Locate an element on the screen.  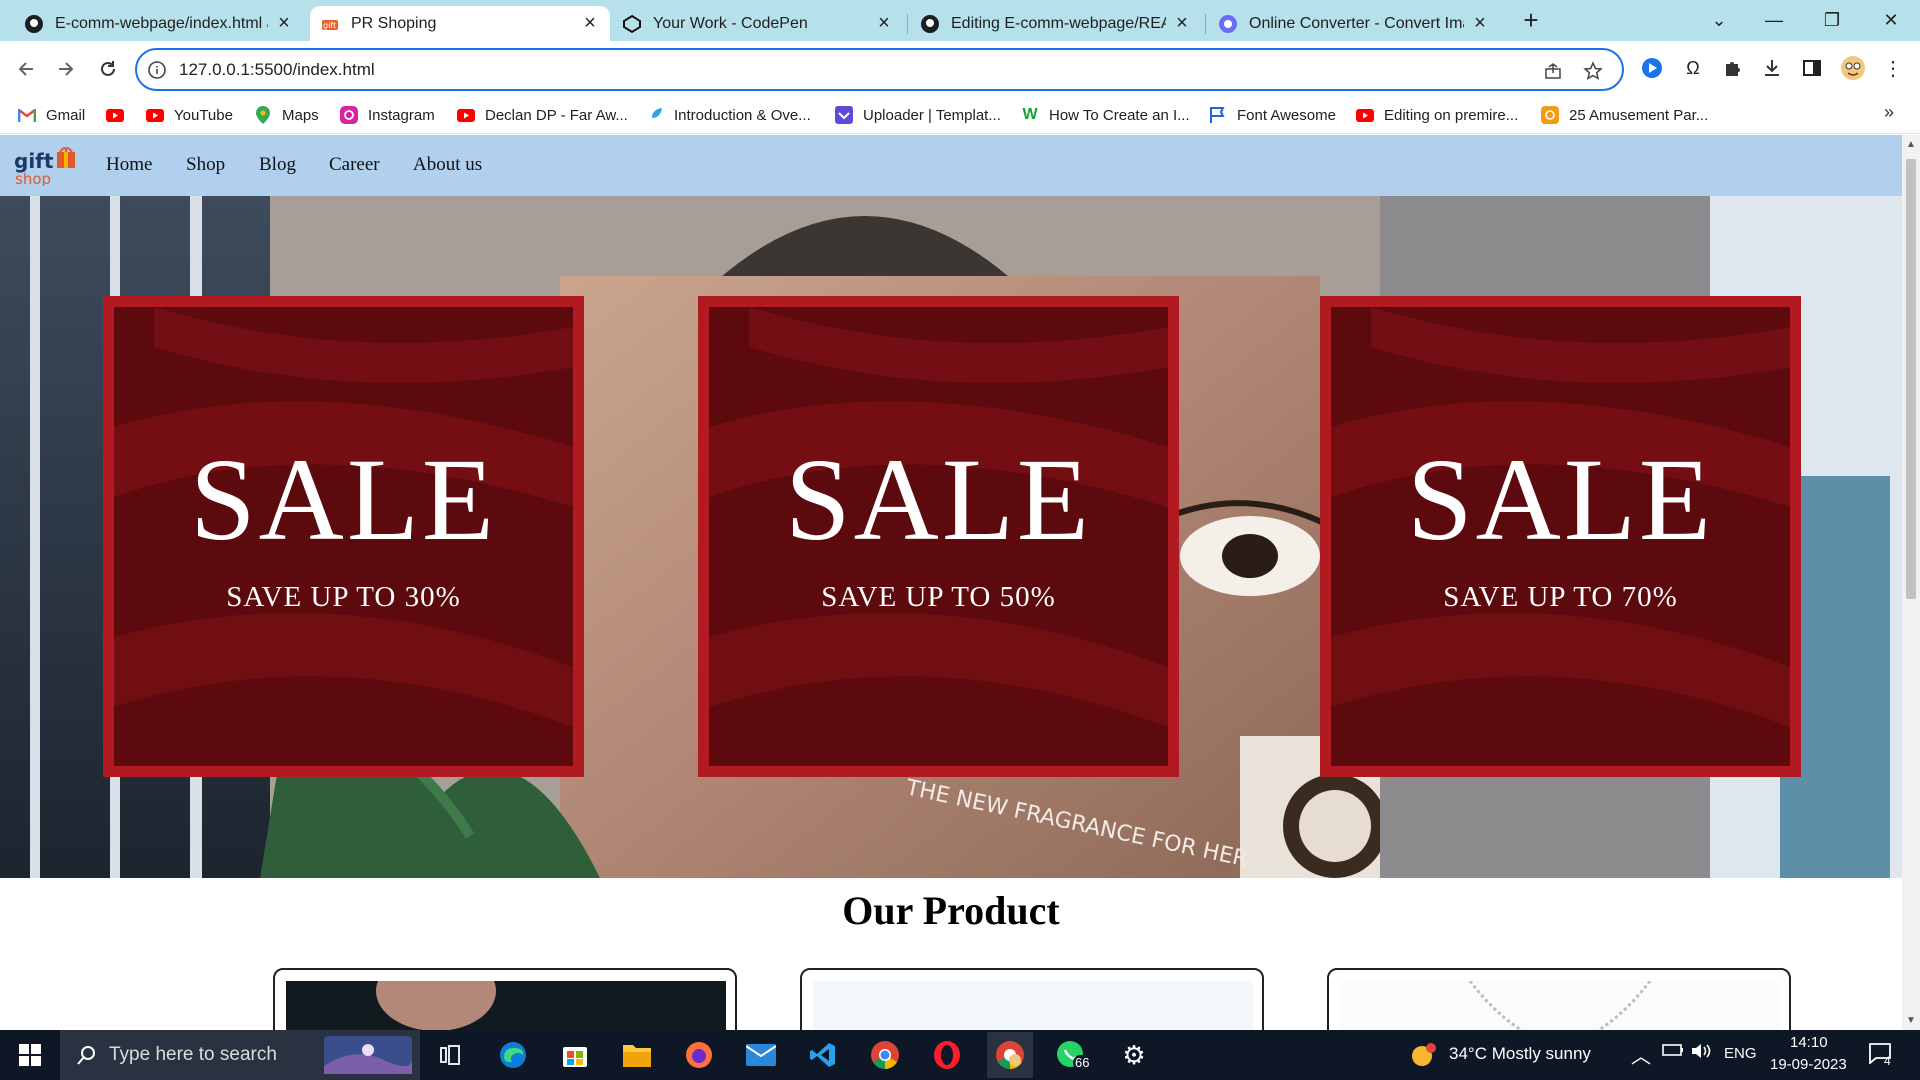
show-hidden-icons: ︿ is located at coordinates (1641, 1054).